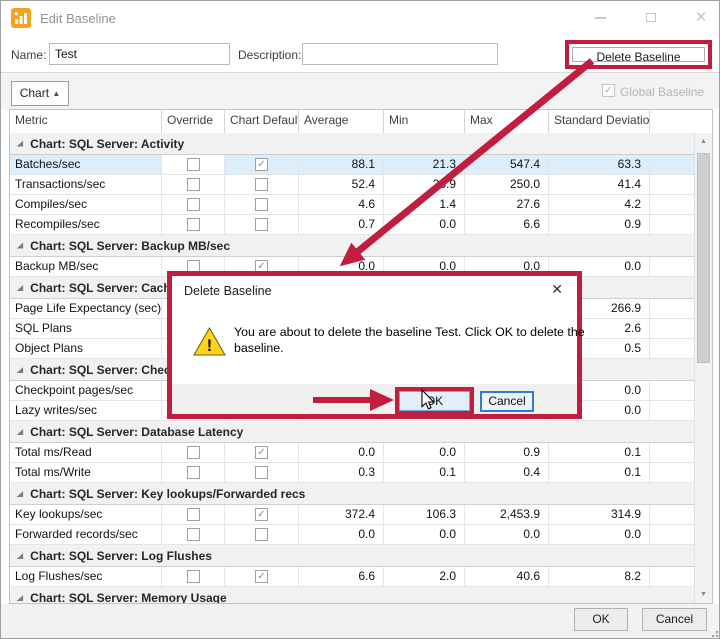 This screenshot has width=720, height=639. Describe the element at coordinates (86, 121) in the screenshot. I see `column-header: Metric` at that location.